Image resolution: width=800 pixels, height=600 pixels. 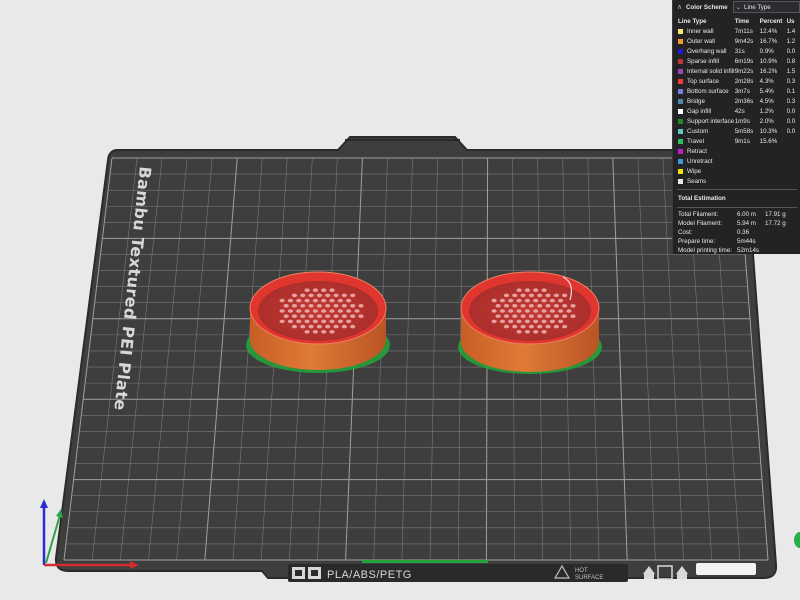 What do you see at coordinates (739, 111) in the screenshot?
I see `line-type-time: 42s` at bounding box center [739, 111].